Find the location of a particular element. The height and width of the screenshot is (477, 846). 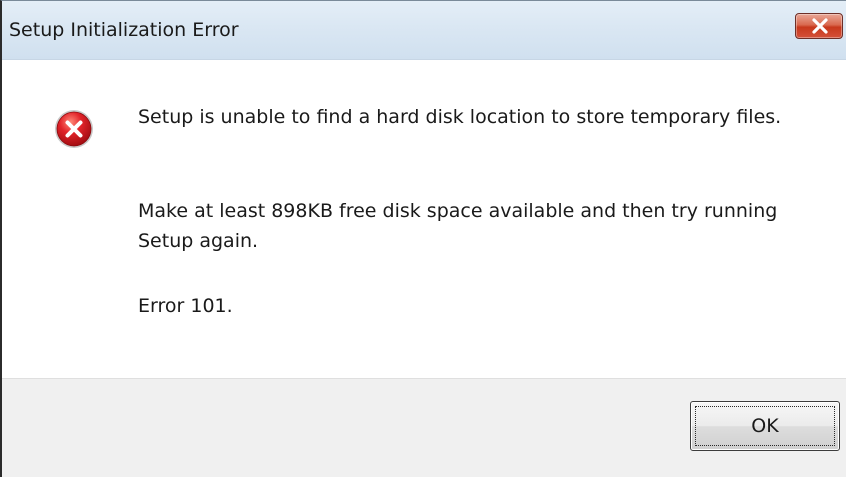

dialog-title: Setup Initialization Error is located at coordinates (124, 30).